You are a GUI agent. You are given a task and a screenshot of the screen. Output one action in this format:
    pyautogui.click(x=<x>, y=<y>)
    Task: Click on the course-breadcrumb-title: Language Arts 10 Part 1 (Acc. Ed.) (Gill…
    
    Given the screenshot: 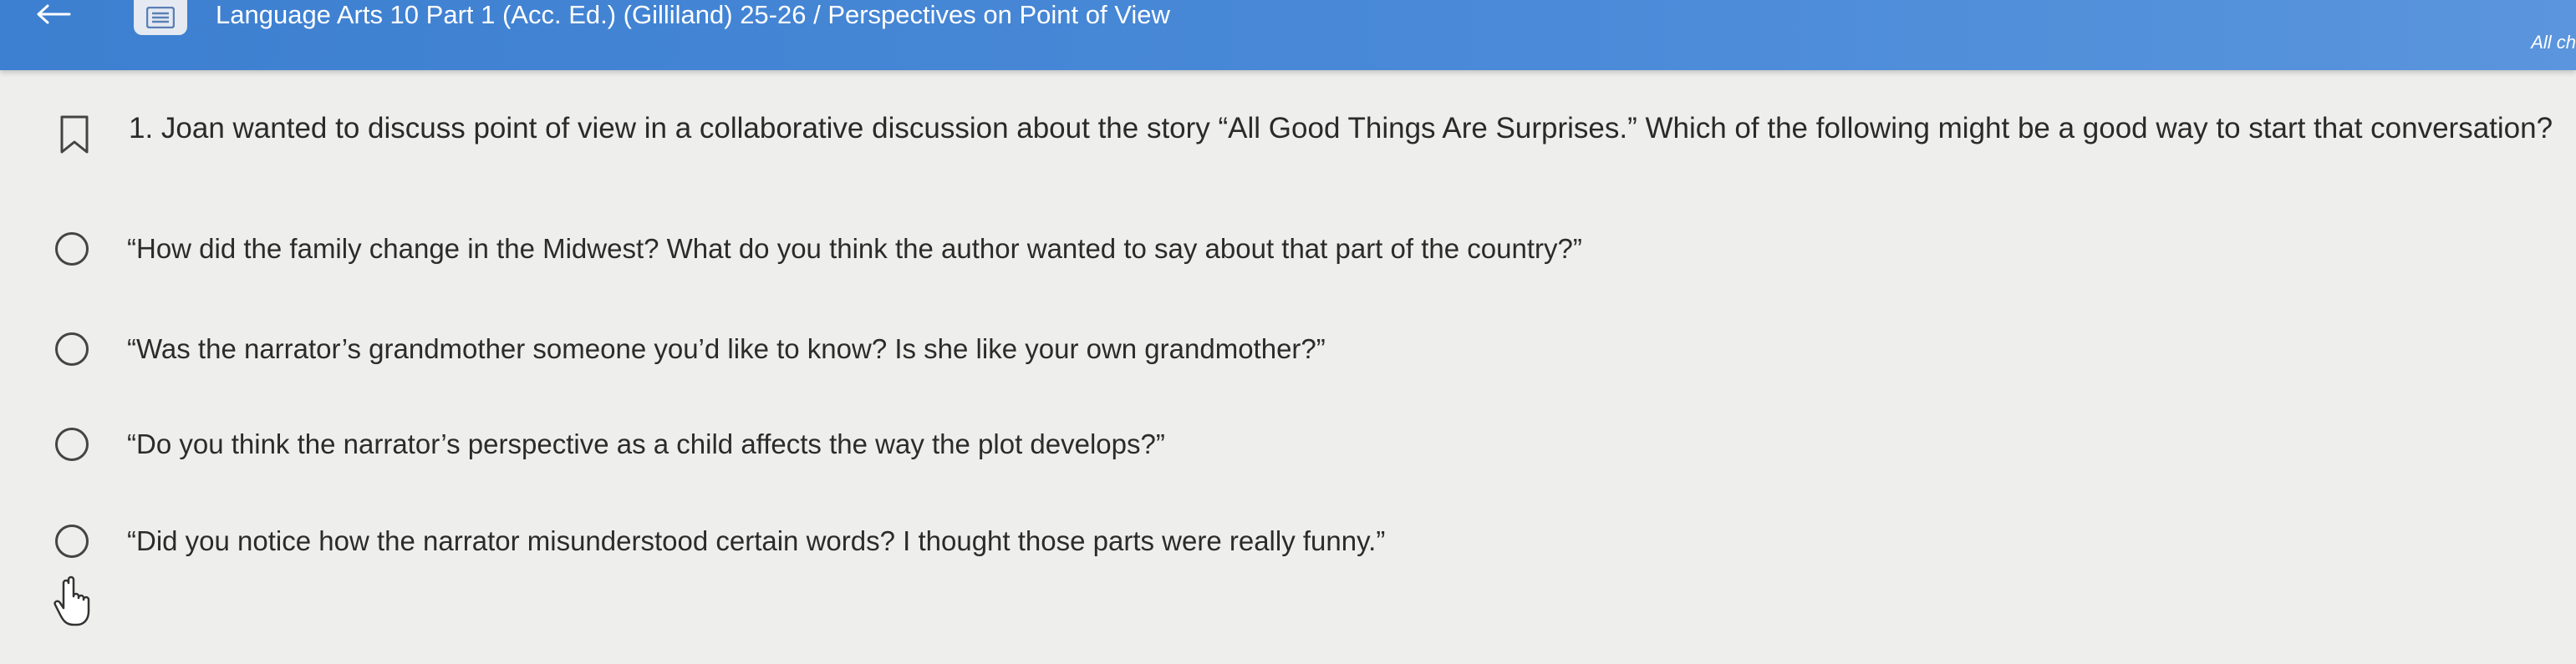 What is the action you would take?
    pyautogui.click(x=693, y=15)
    